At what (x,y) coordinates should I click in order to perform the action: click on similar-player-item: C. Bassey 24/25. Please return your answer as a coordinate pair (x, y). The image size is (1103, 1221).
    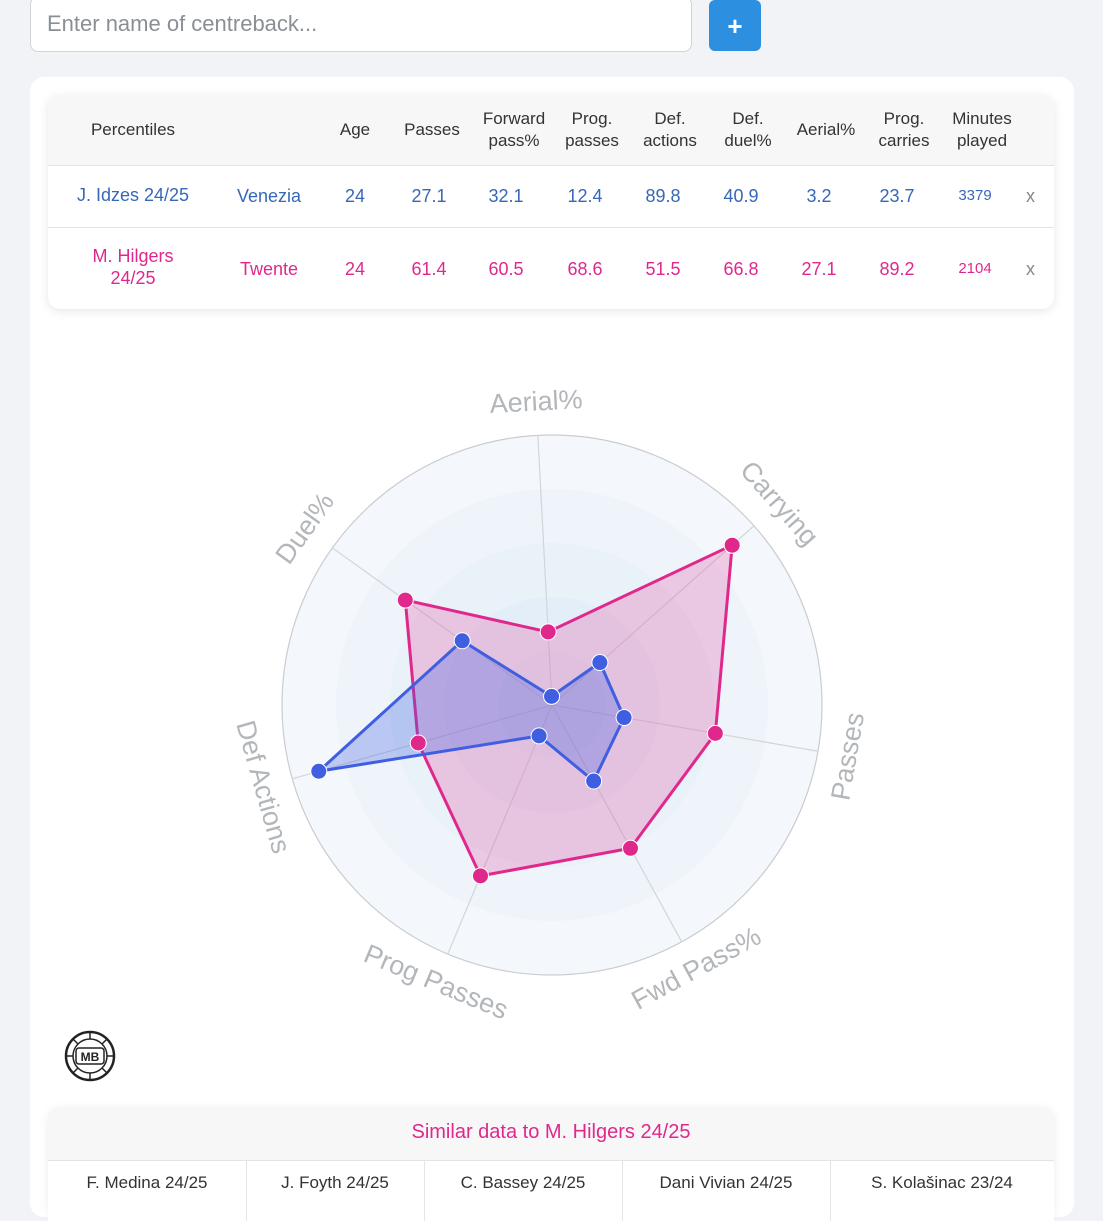
    Looking at the image, I should click on (523, 1191).